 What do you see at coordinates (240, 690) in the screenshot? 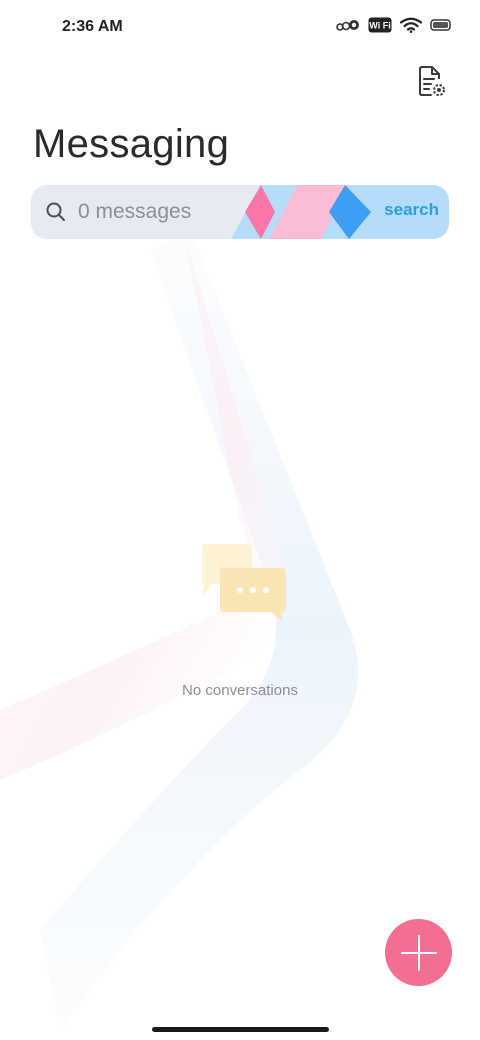
I see `empty-state-text: No conversations` at bounding box center [240, 690].